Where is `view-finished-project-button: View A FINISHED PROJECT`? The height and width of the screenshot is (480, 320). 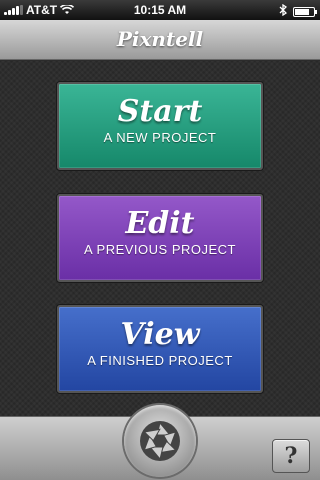
view-finished-project-button: View A FINISHED PROJECT is located at coordinates (160, 349).